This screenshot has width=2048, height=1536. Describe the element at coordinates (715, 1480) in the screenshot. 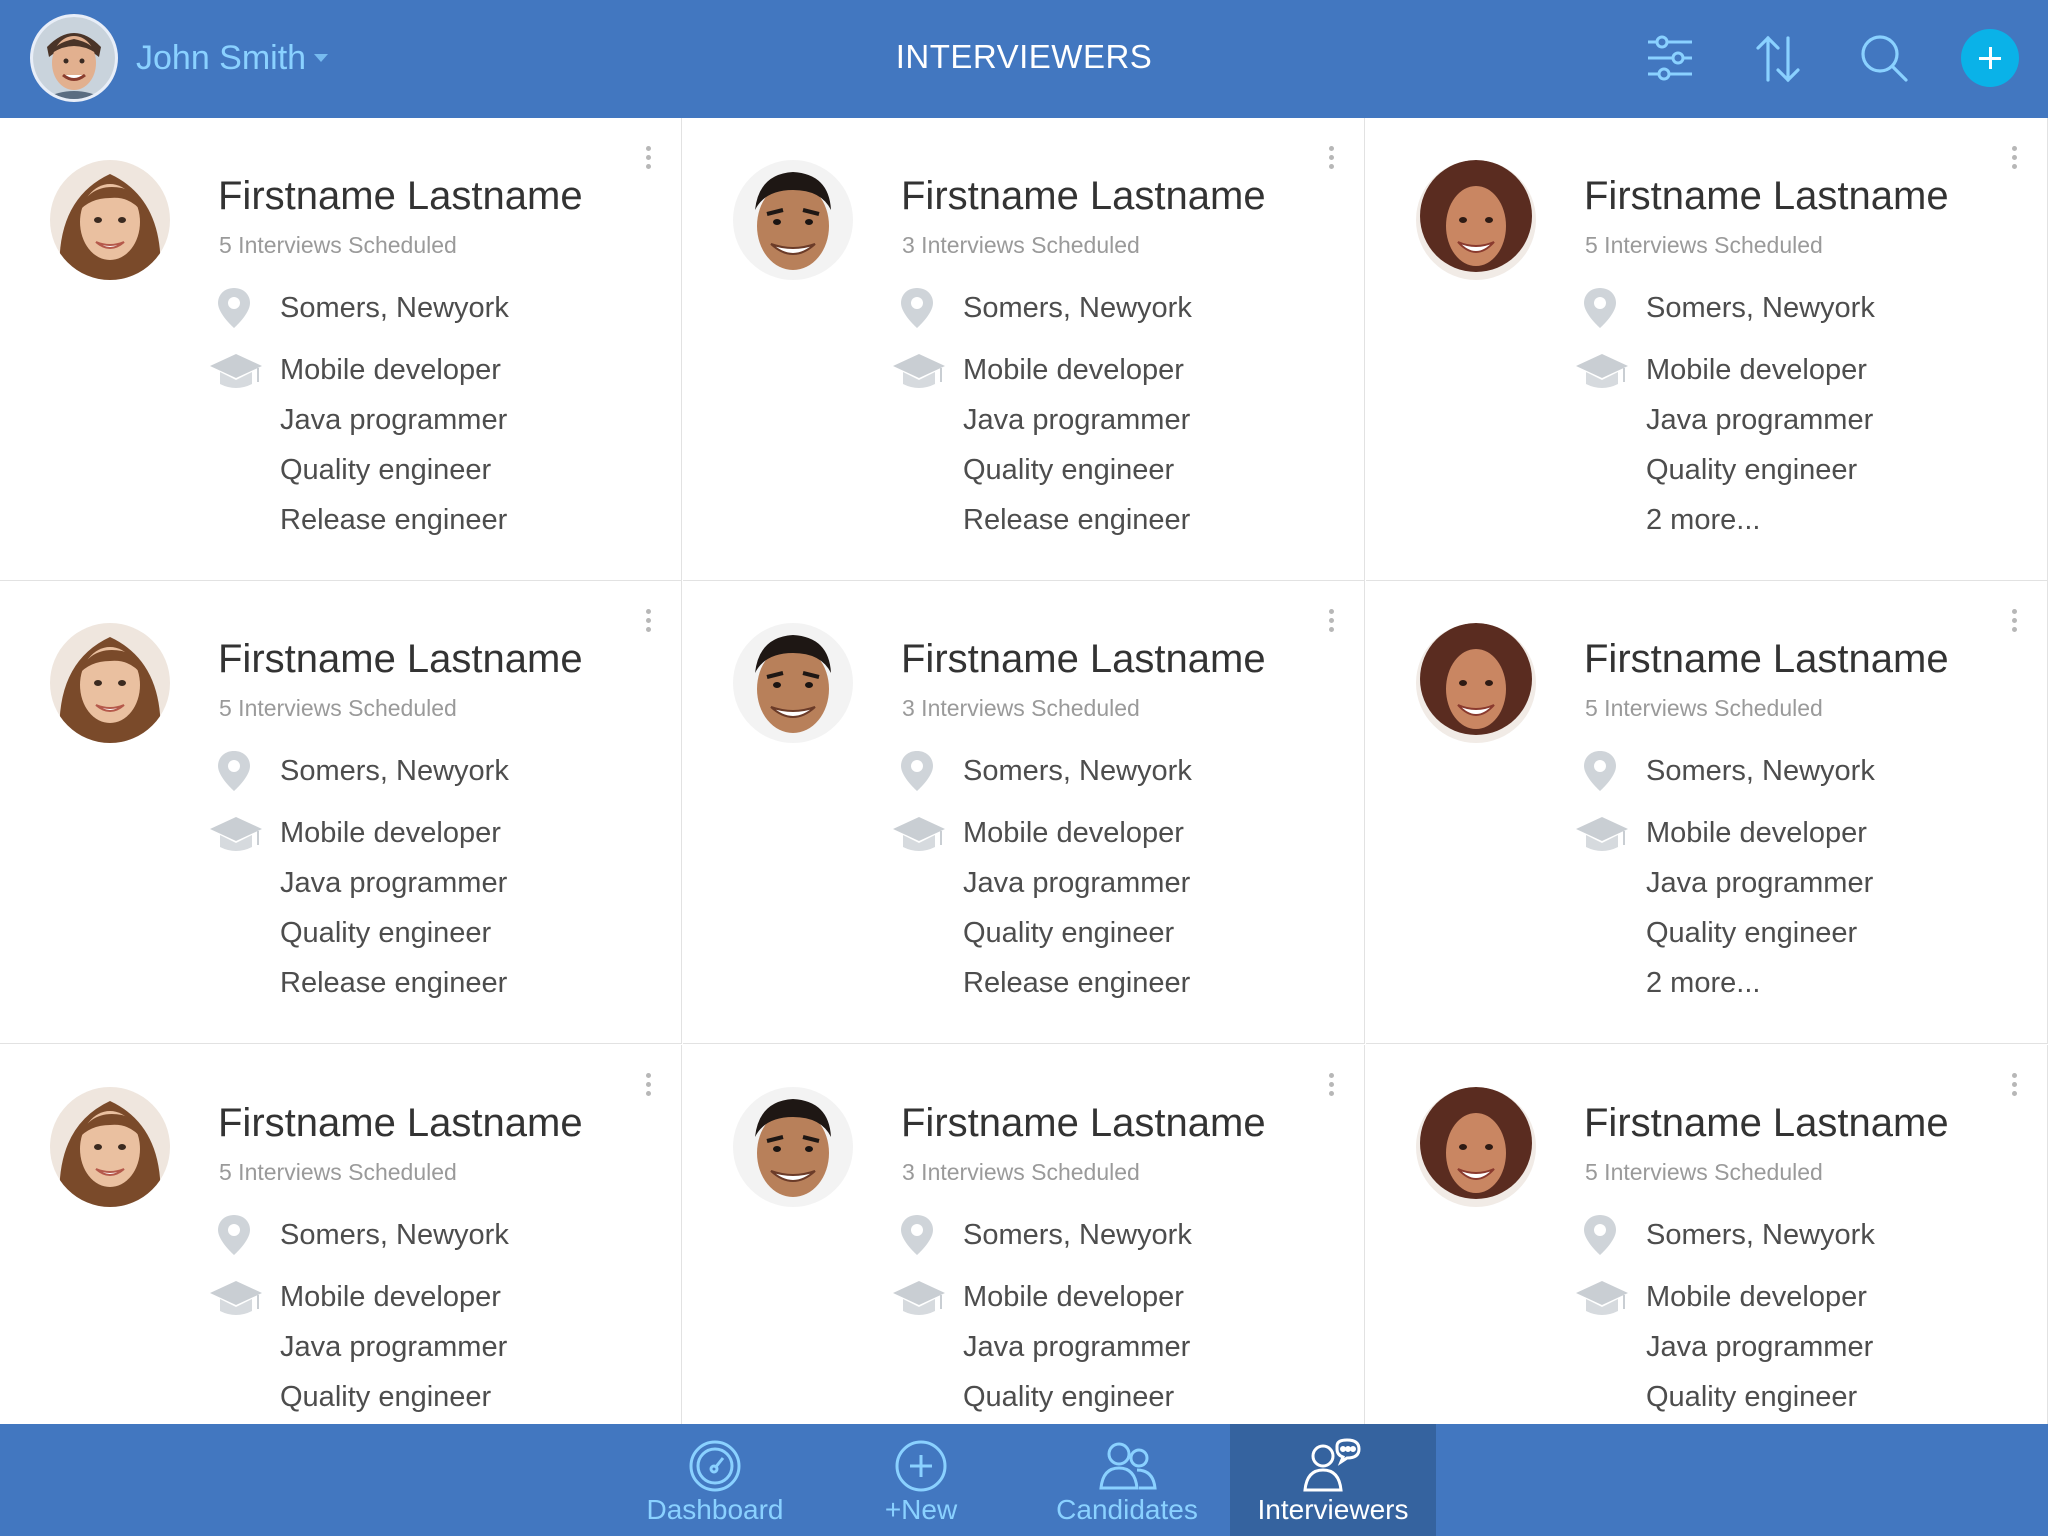

I see `tab-dashboard: Dashboard` at that location.